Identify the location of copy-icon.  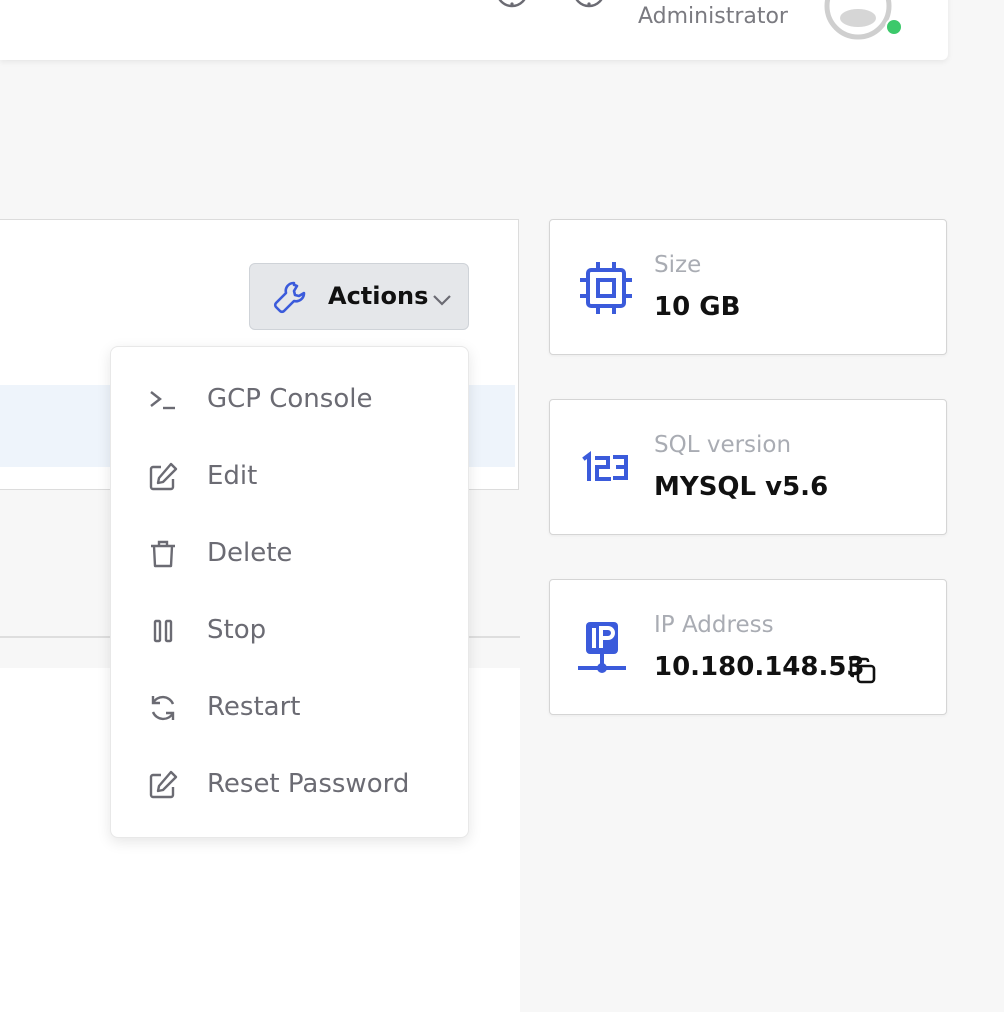
(863, 671).